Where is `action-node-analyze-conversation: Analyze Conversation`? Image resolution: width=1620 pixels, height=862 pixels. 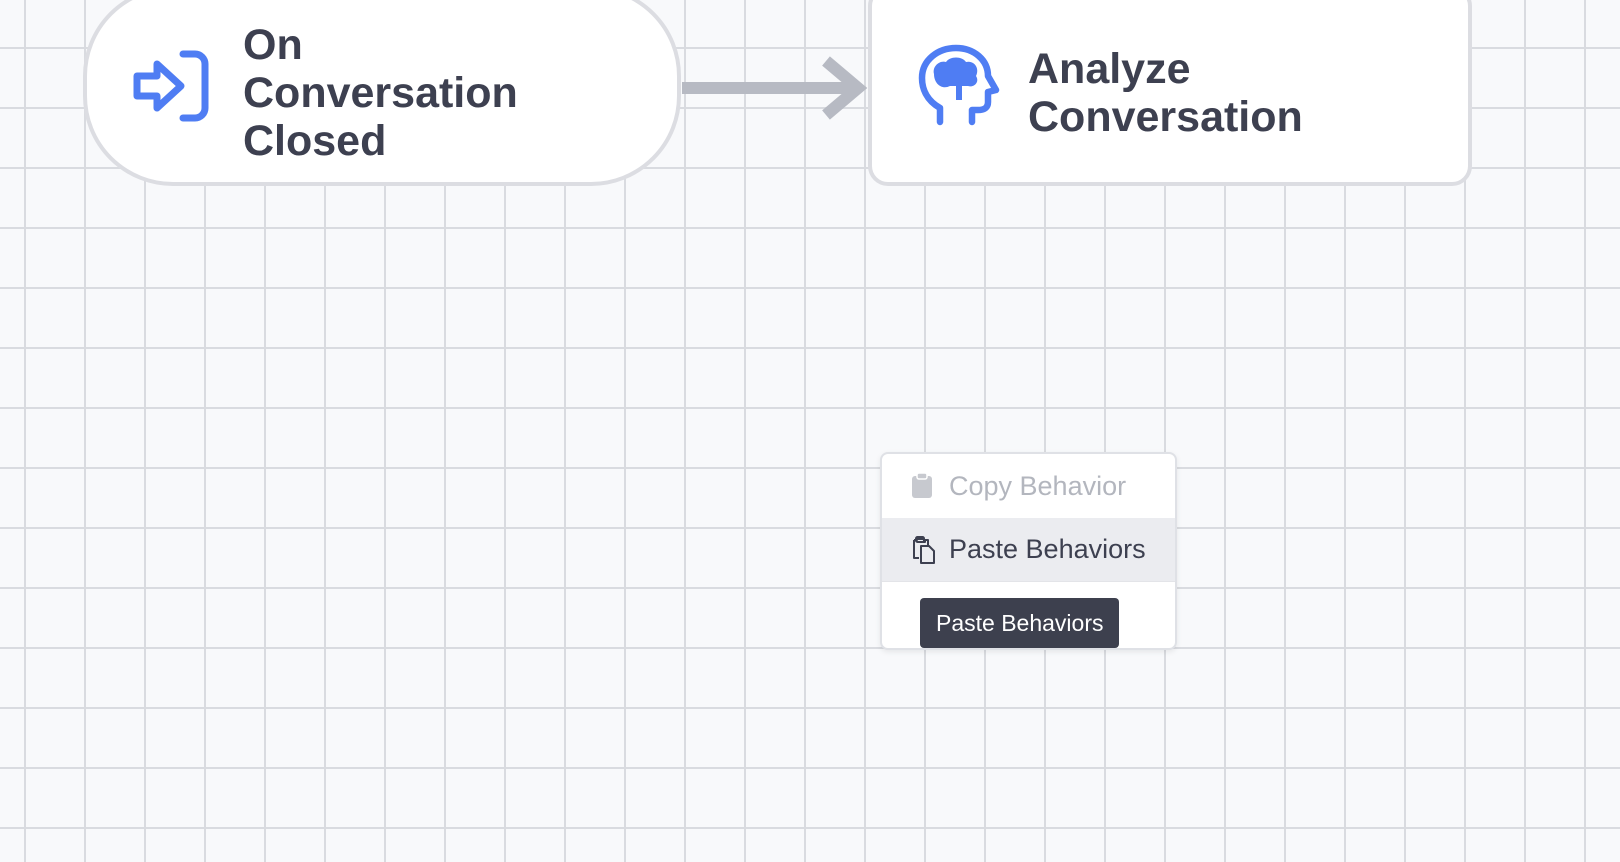 action-node-analyze-conversation: Analyze Conversation is located at coordinates (1170, 93).